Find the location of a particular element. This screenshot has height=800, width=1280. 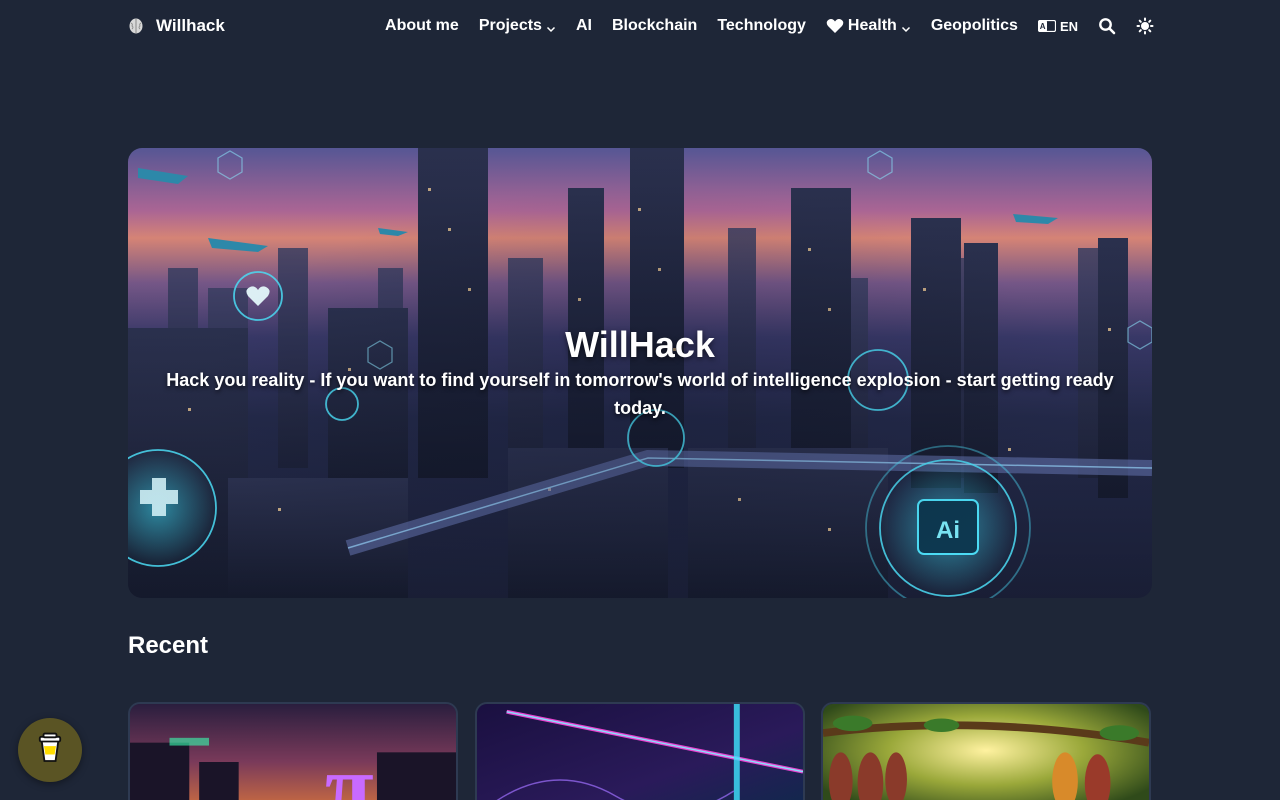

search-button is located at coordinates (1107, 26).